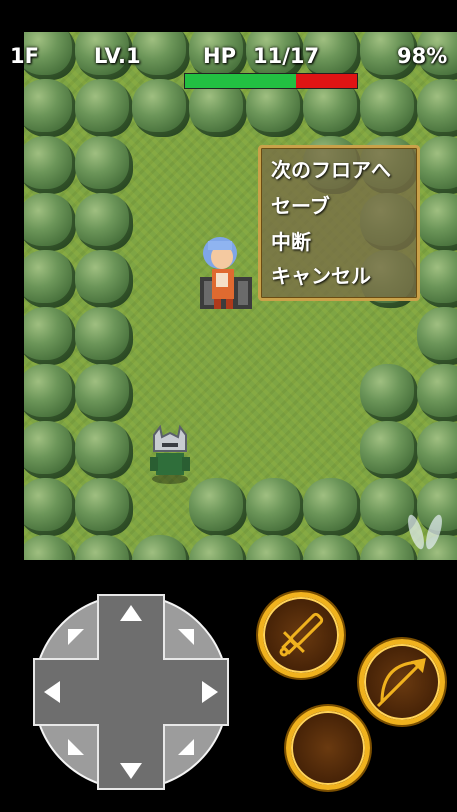  I want to click on hp-bar, so click(271, 81).